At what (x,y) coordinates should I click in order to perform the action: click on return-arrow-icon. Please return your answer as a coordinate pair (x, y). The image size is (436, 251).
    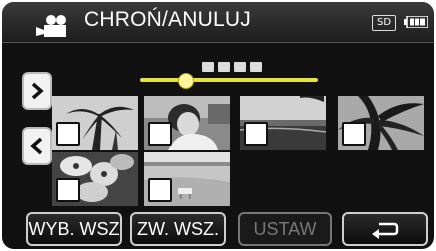
    Looking at the image, I should click on (385, 230).